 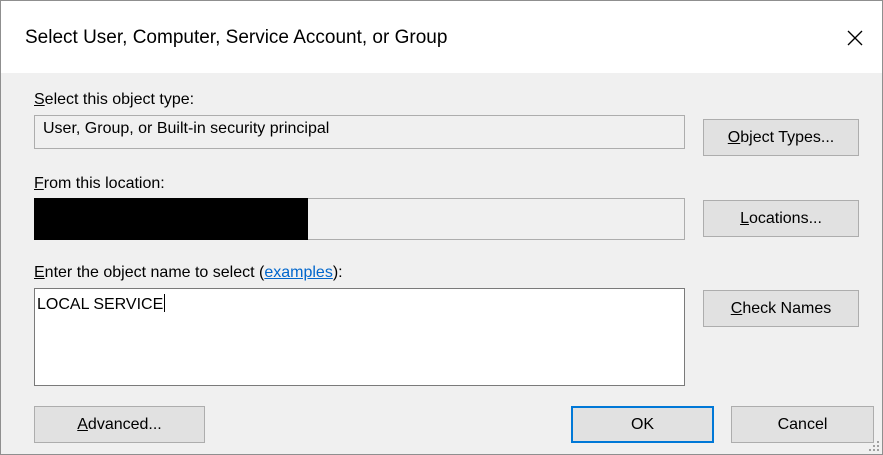 What do you see at coordinates (114, 99) in the screenshot?
I see `object-type-label: Select this object type:` at bounding box center [114, 99].